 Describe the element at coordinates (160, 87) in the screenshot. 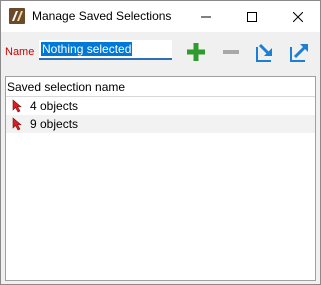

I see `column-header: Saved selection name` at that location.